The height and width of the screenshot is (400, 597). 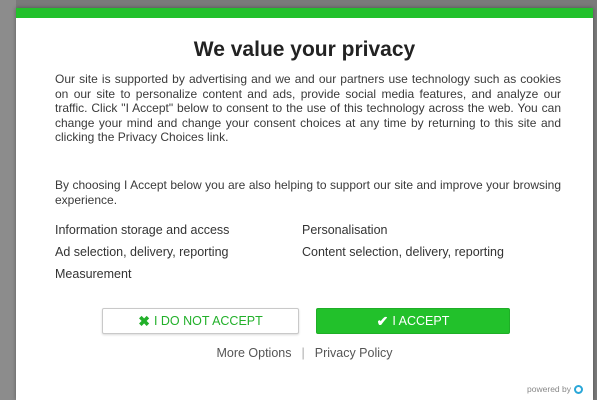 I want to click on powered-by-badge: powered by, so click(x=555, y=389).